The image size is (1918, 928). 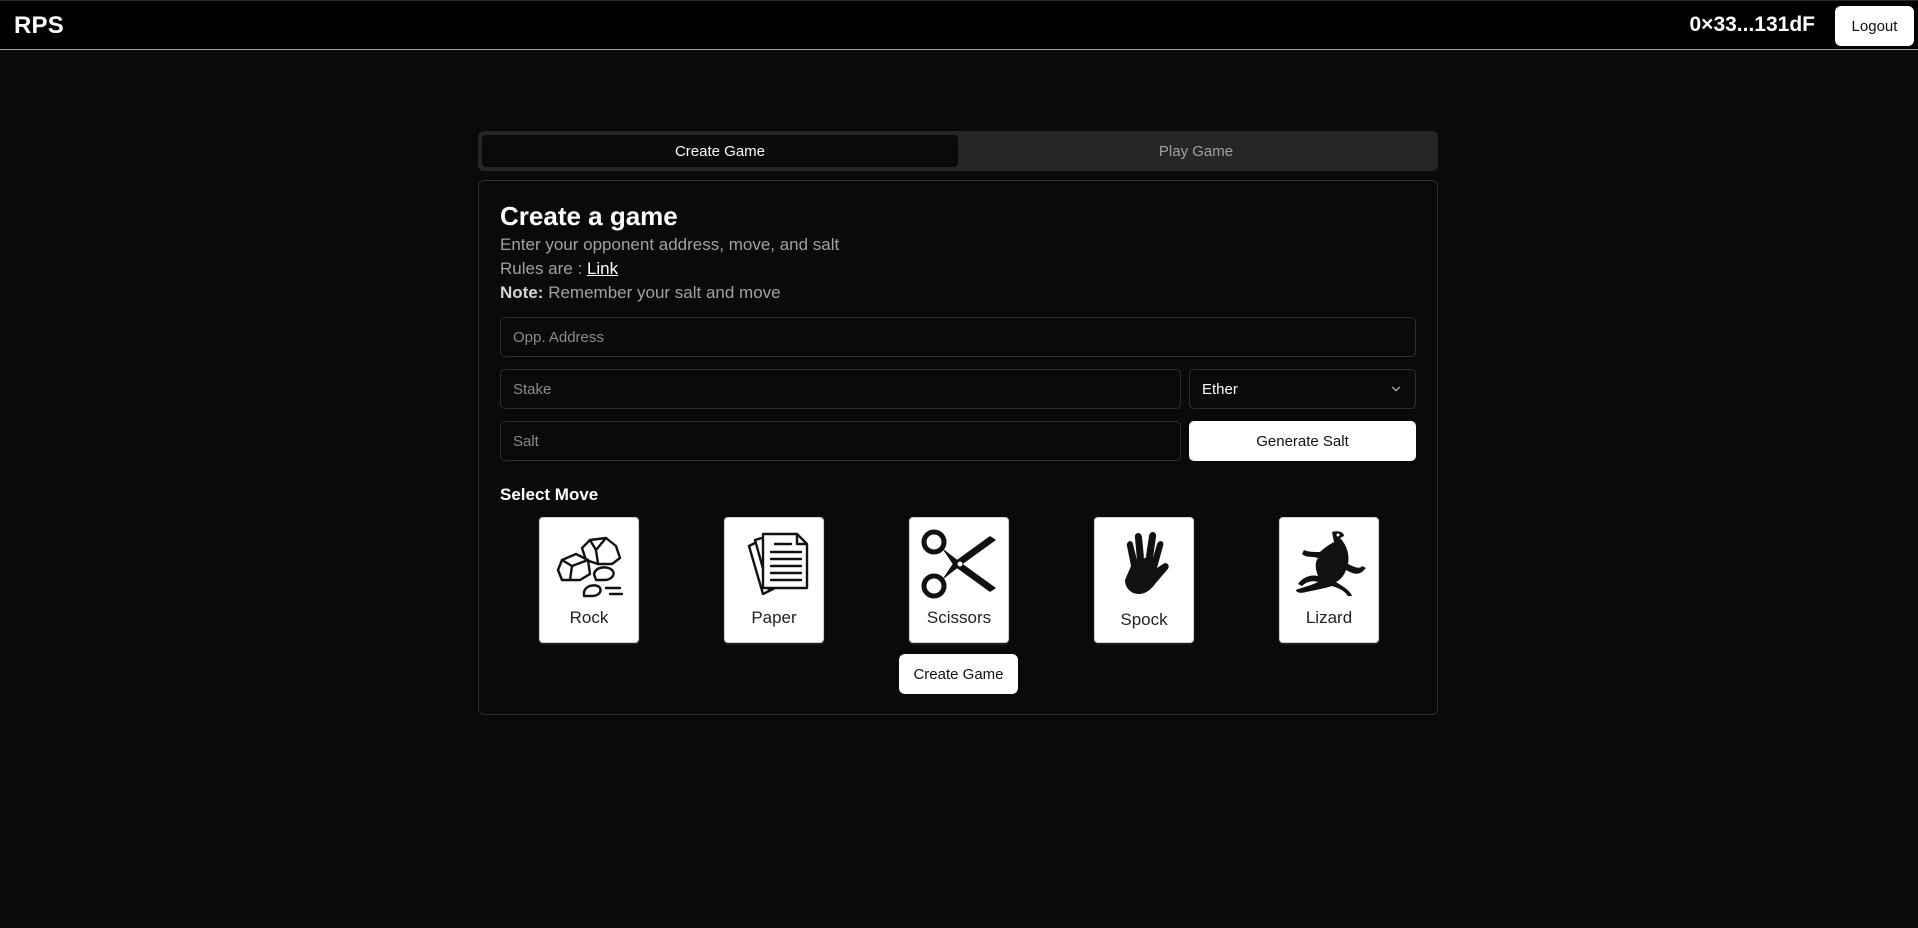 I want to click on generate-salt-button: Generate Salt, so click(x=1302, y=441).